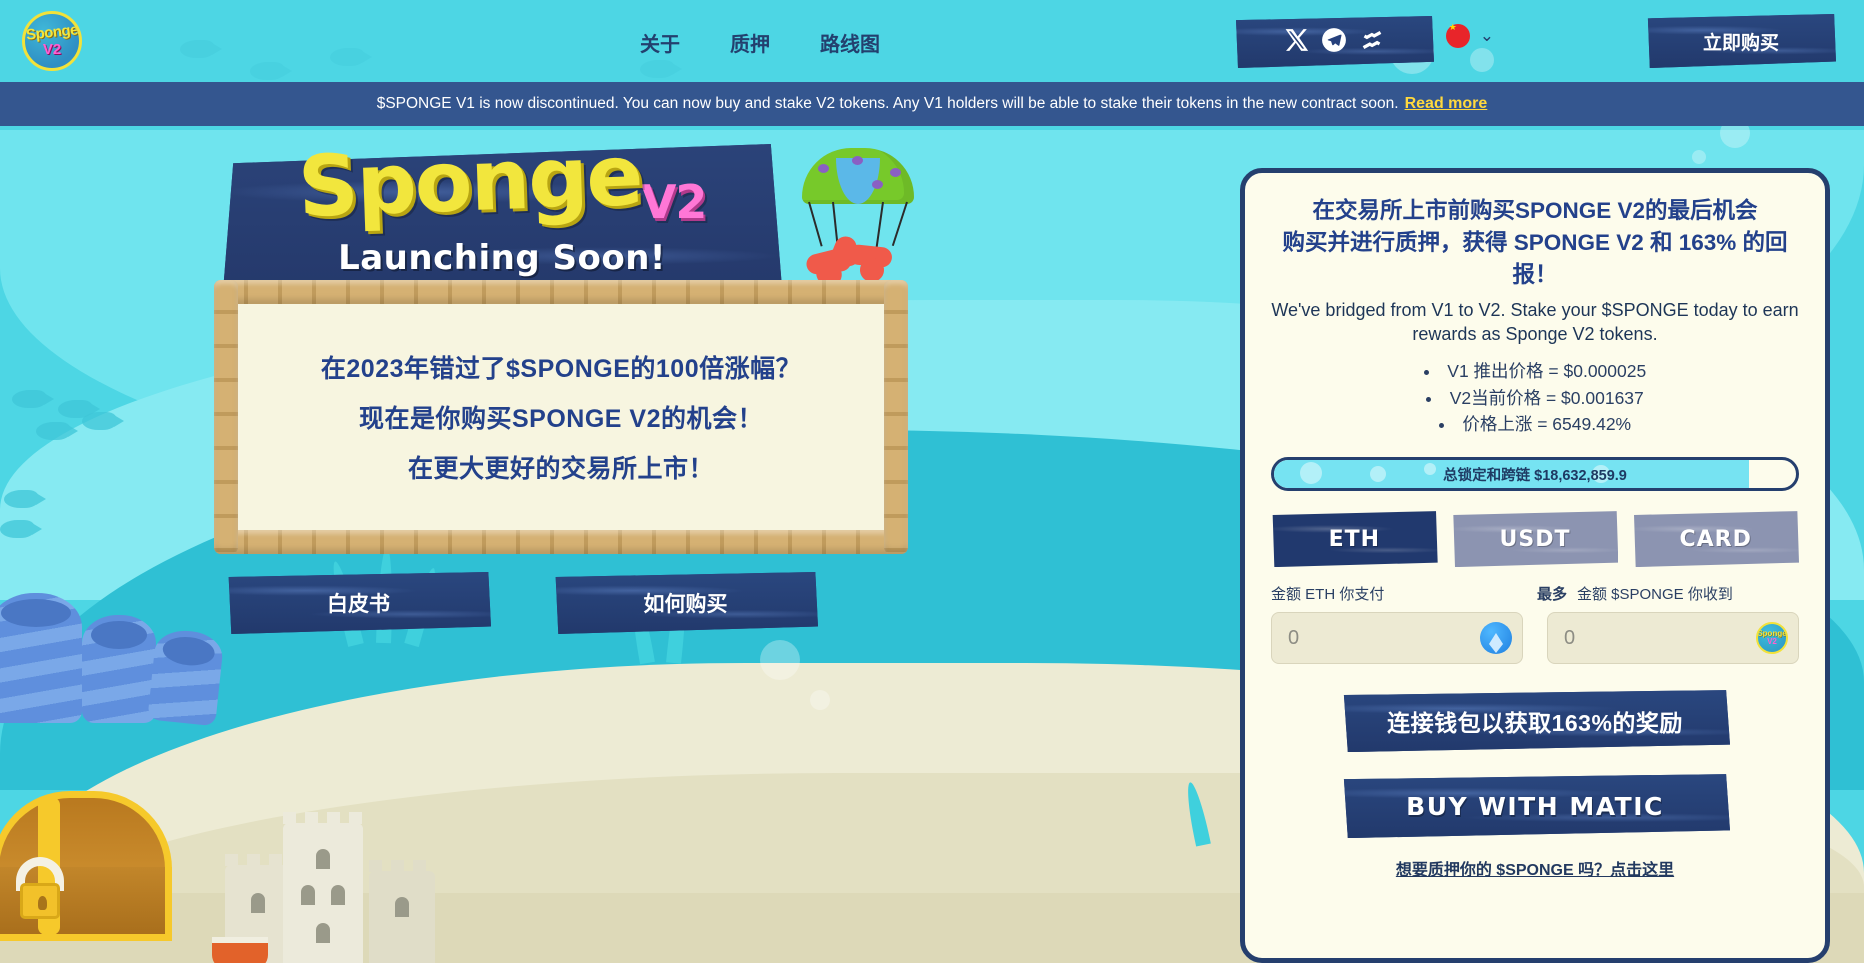 This screenshot has width=1864, height=963. What do you see at coordinates (1446, 104) in the screenshot?
I see `read-more-link: Read more` at bounding box center [1446, 104].